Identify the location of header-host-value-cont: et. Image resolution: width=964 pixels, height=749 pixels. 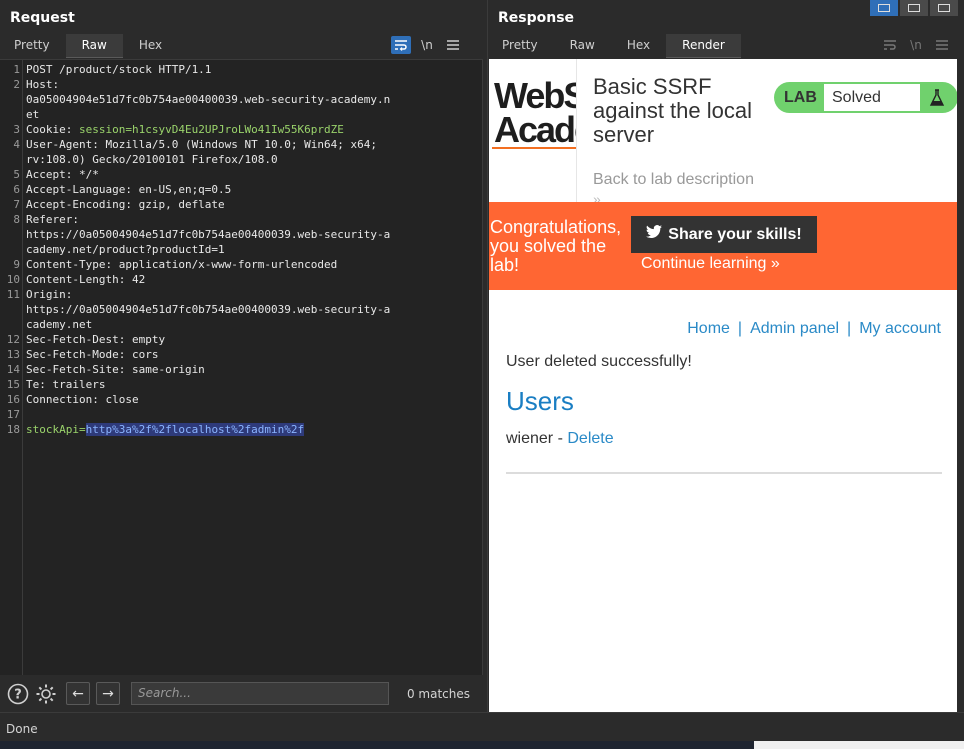
(33, 114).